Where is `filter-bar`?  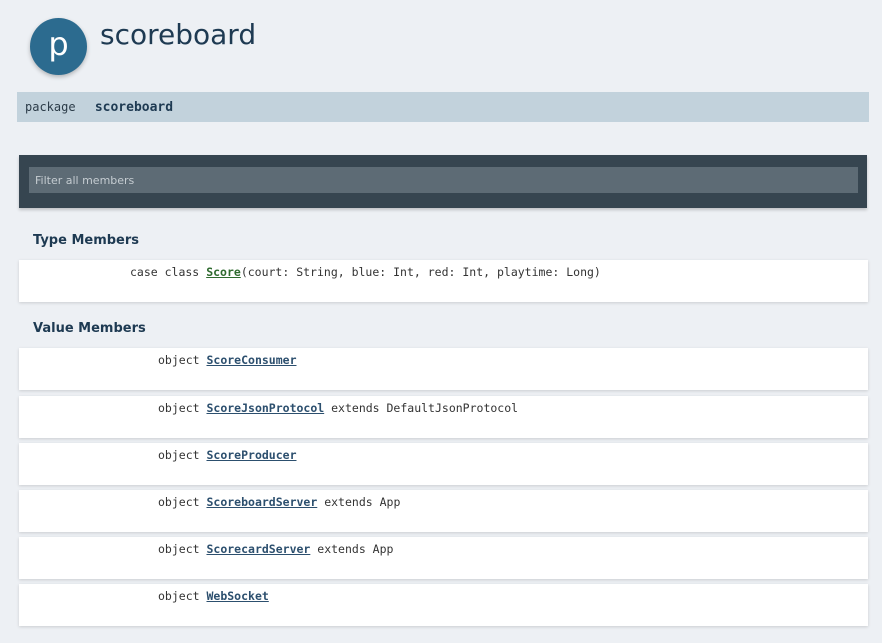
filter-bar is located at coordinates (443, 181).